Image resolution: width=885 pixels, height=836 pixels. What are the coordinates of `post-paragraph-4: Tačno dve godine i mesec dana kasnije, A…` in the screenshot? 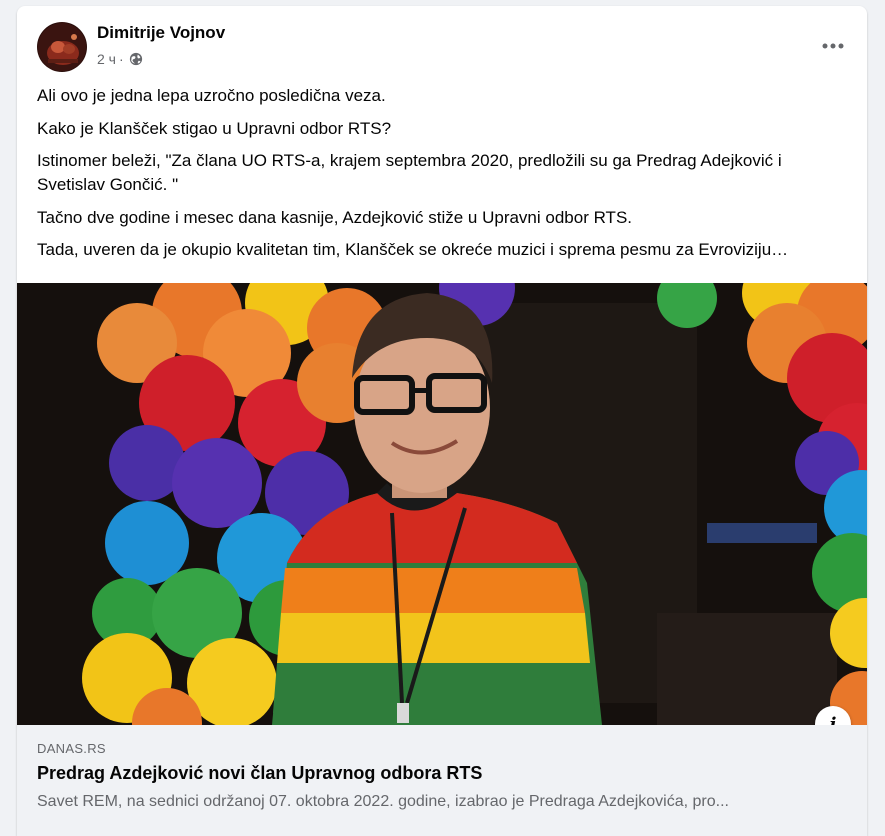 It's located at (335, 217).